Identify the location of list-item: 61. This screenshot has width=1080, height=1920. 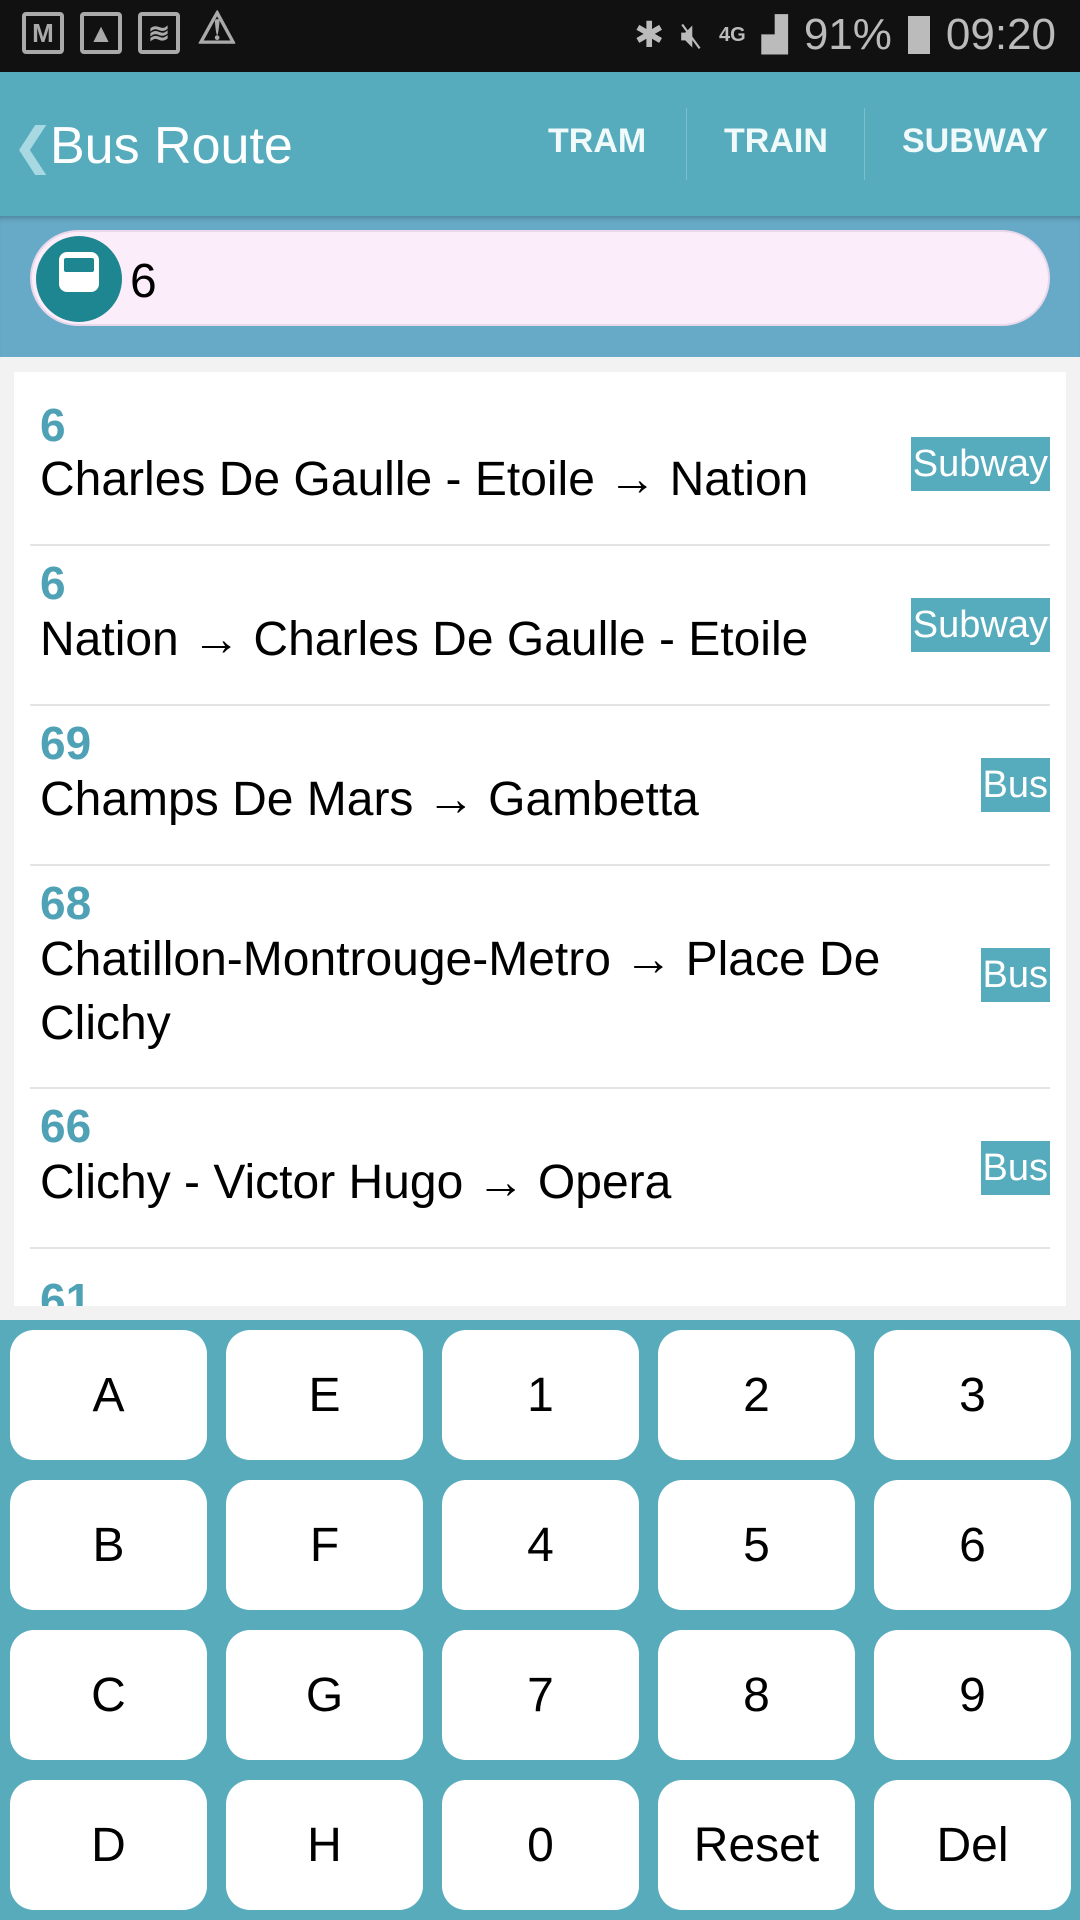
(540, 1277).